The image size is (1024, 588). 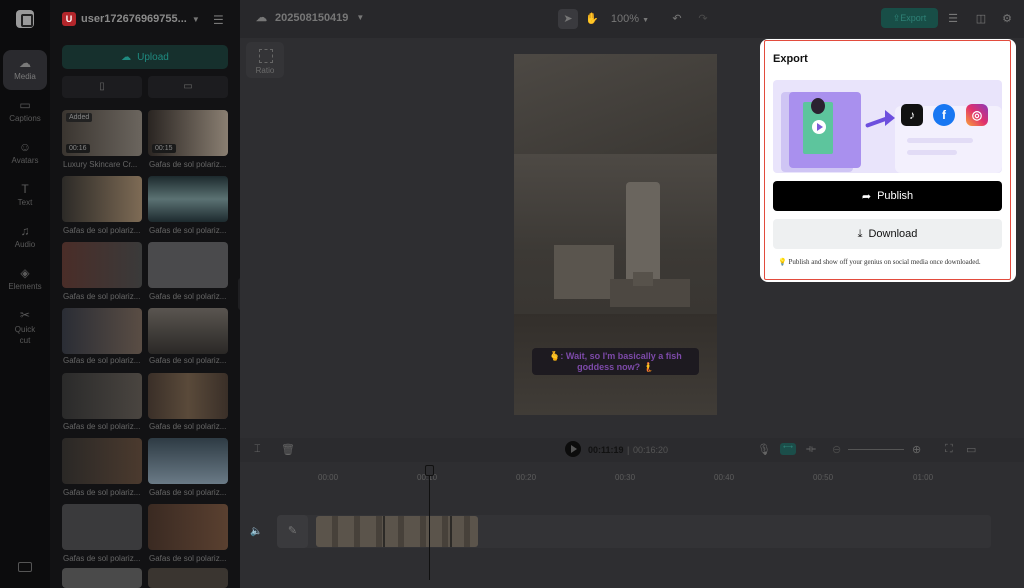 I want to click on app-logo, so click(x=25, y=19).